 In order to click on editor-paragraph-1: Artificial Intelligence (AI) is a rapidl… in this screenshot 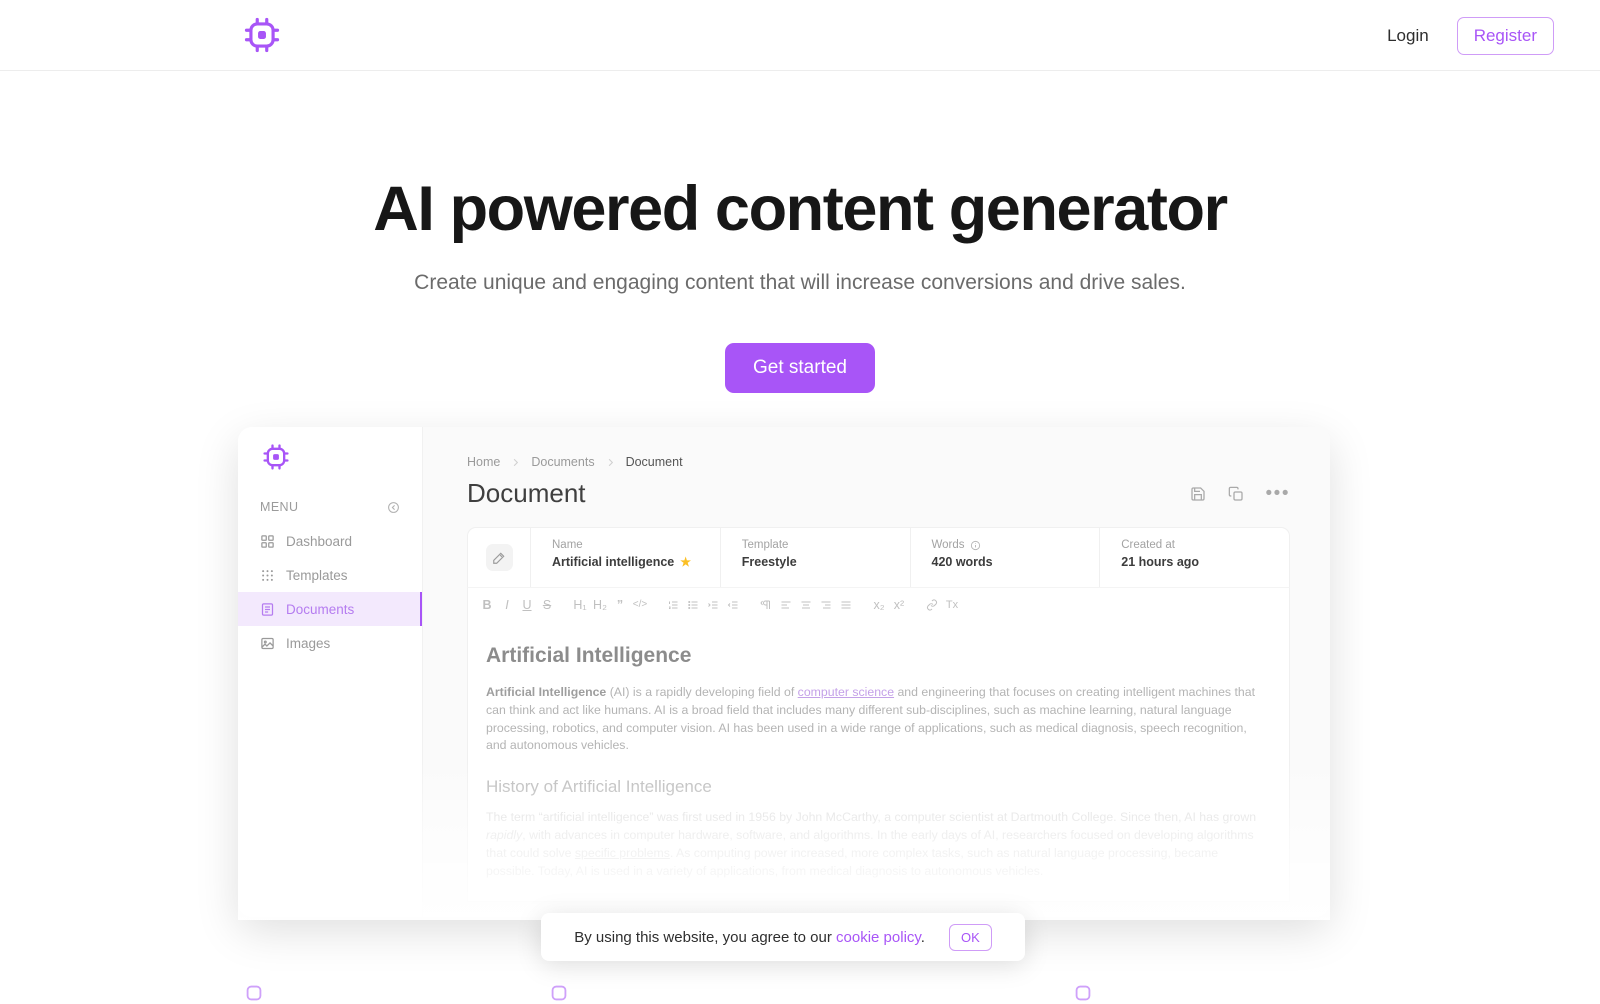, I will do `click(874, 719)`.